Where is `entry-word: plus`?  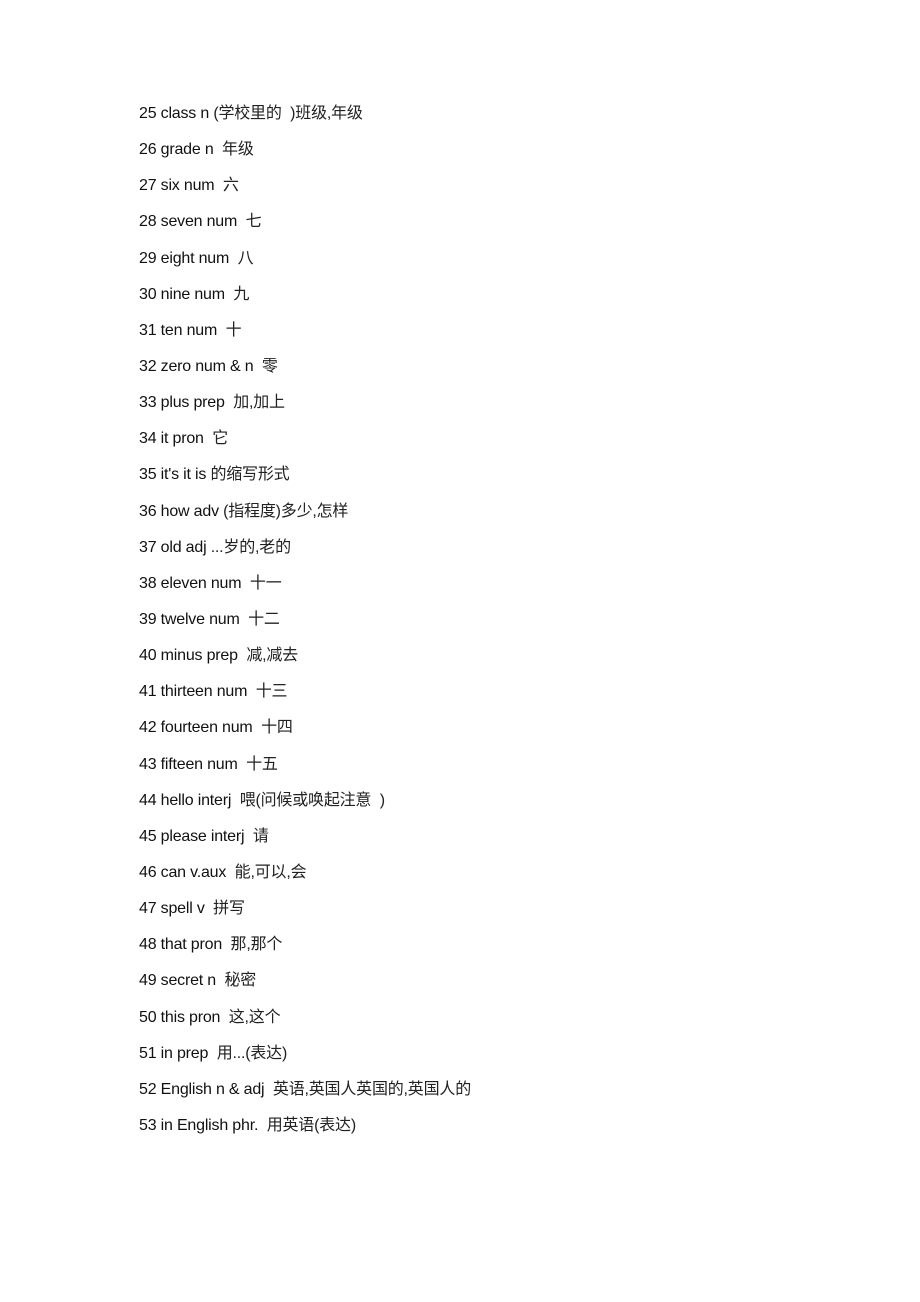 entry-word: plus is located at coordinates (175, 403).